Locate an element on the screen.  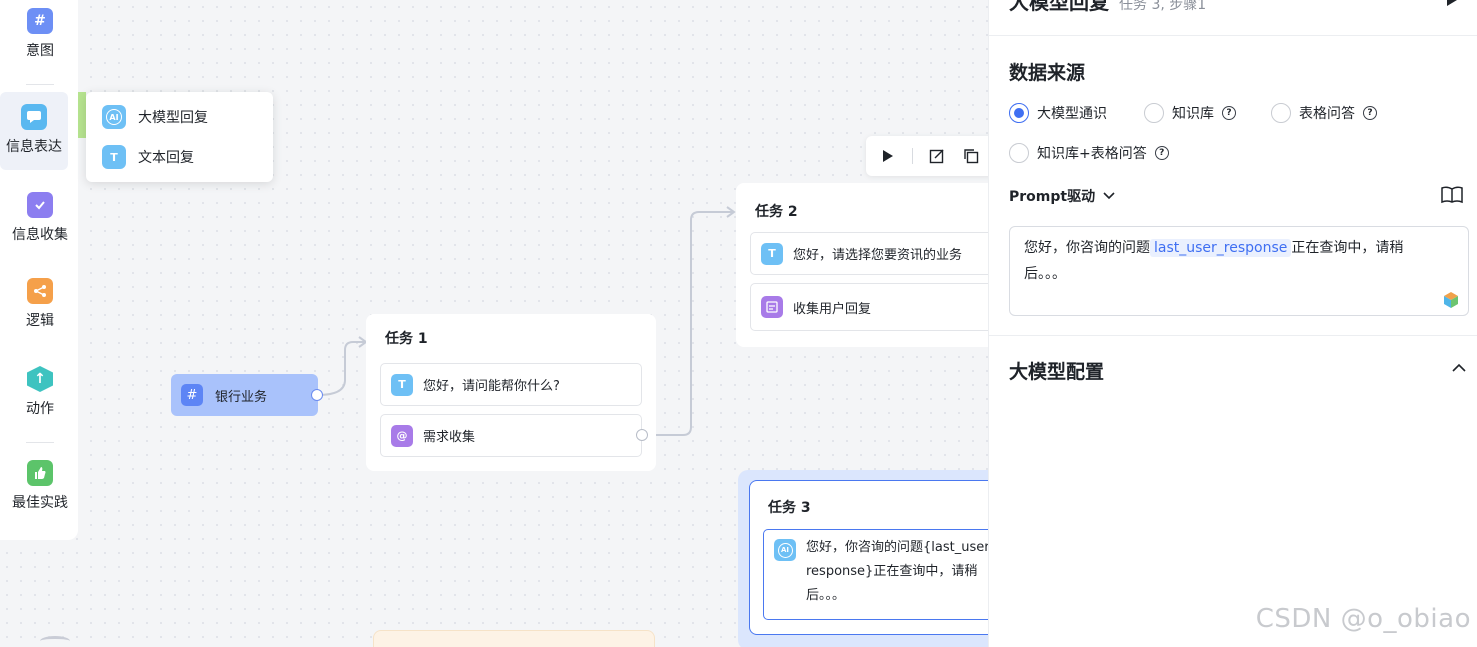
panel-header: 大模型回复 任务 3, 步骤1 is located at coordinates (1107, 7).